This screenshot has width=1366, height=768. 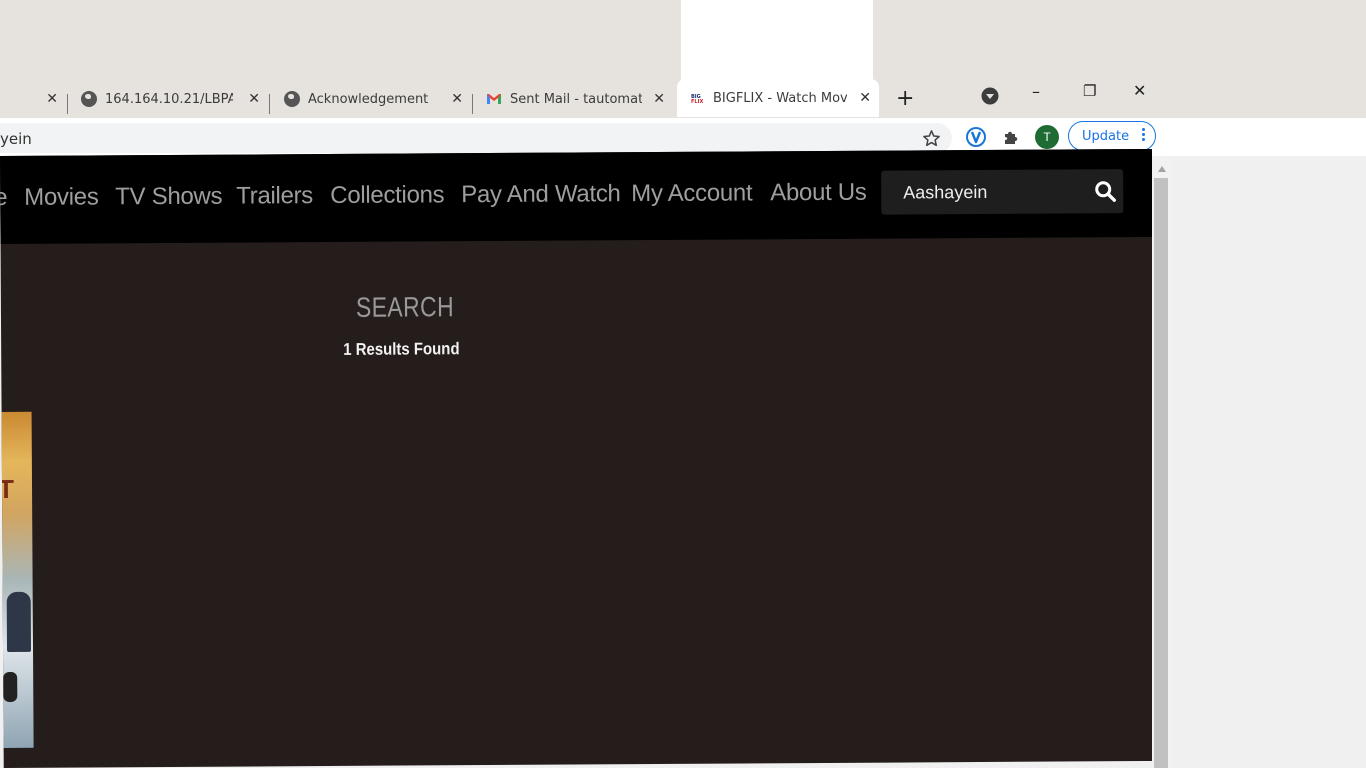 I want to click on nav-item-collections: Collections, so click(x=387, y=195).